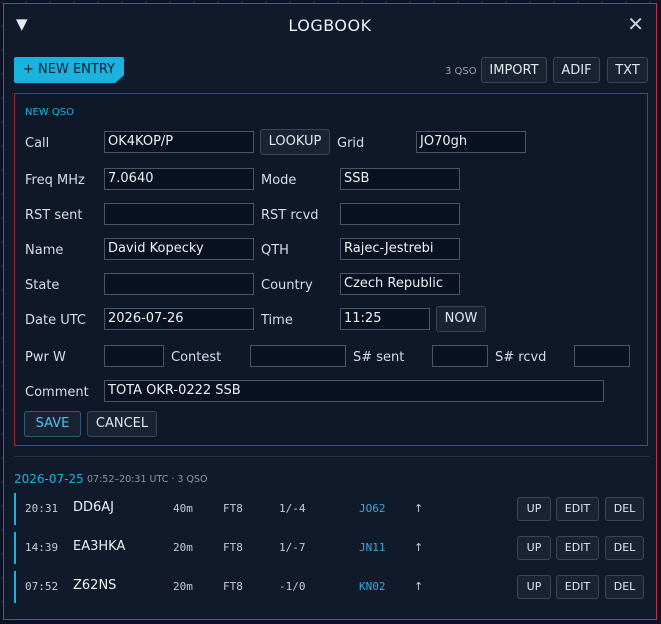 Image resolution: width=661 pixels, height=624 pixels. I want to click on pwr-label: Pwr W, so click(45, 357).